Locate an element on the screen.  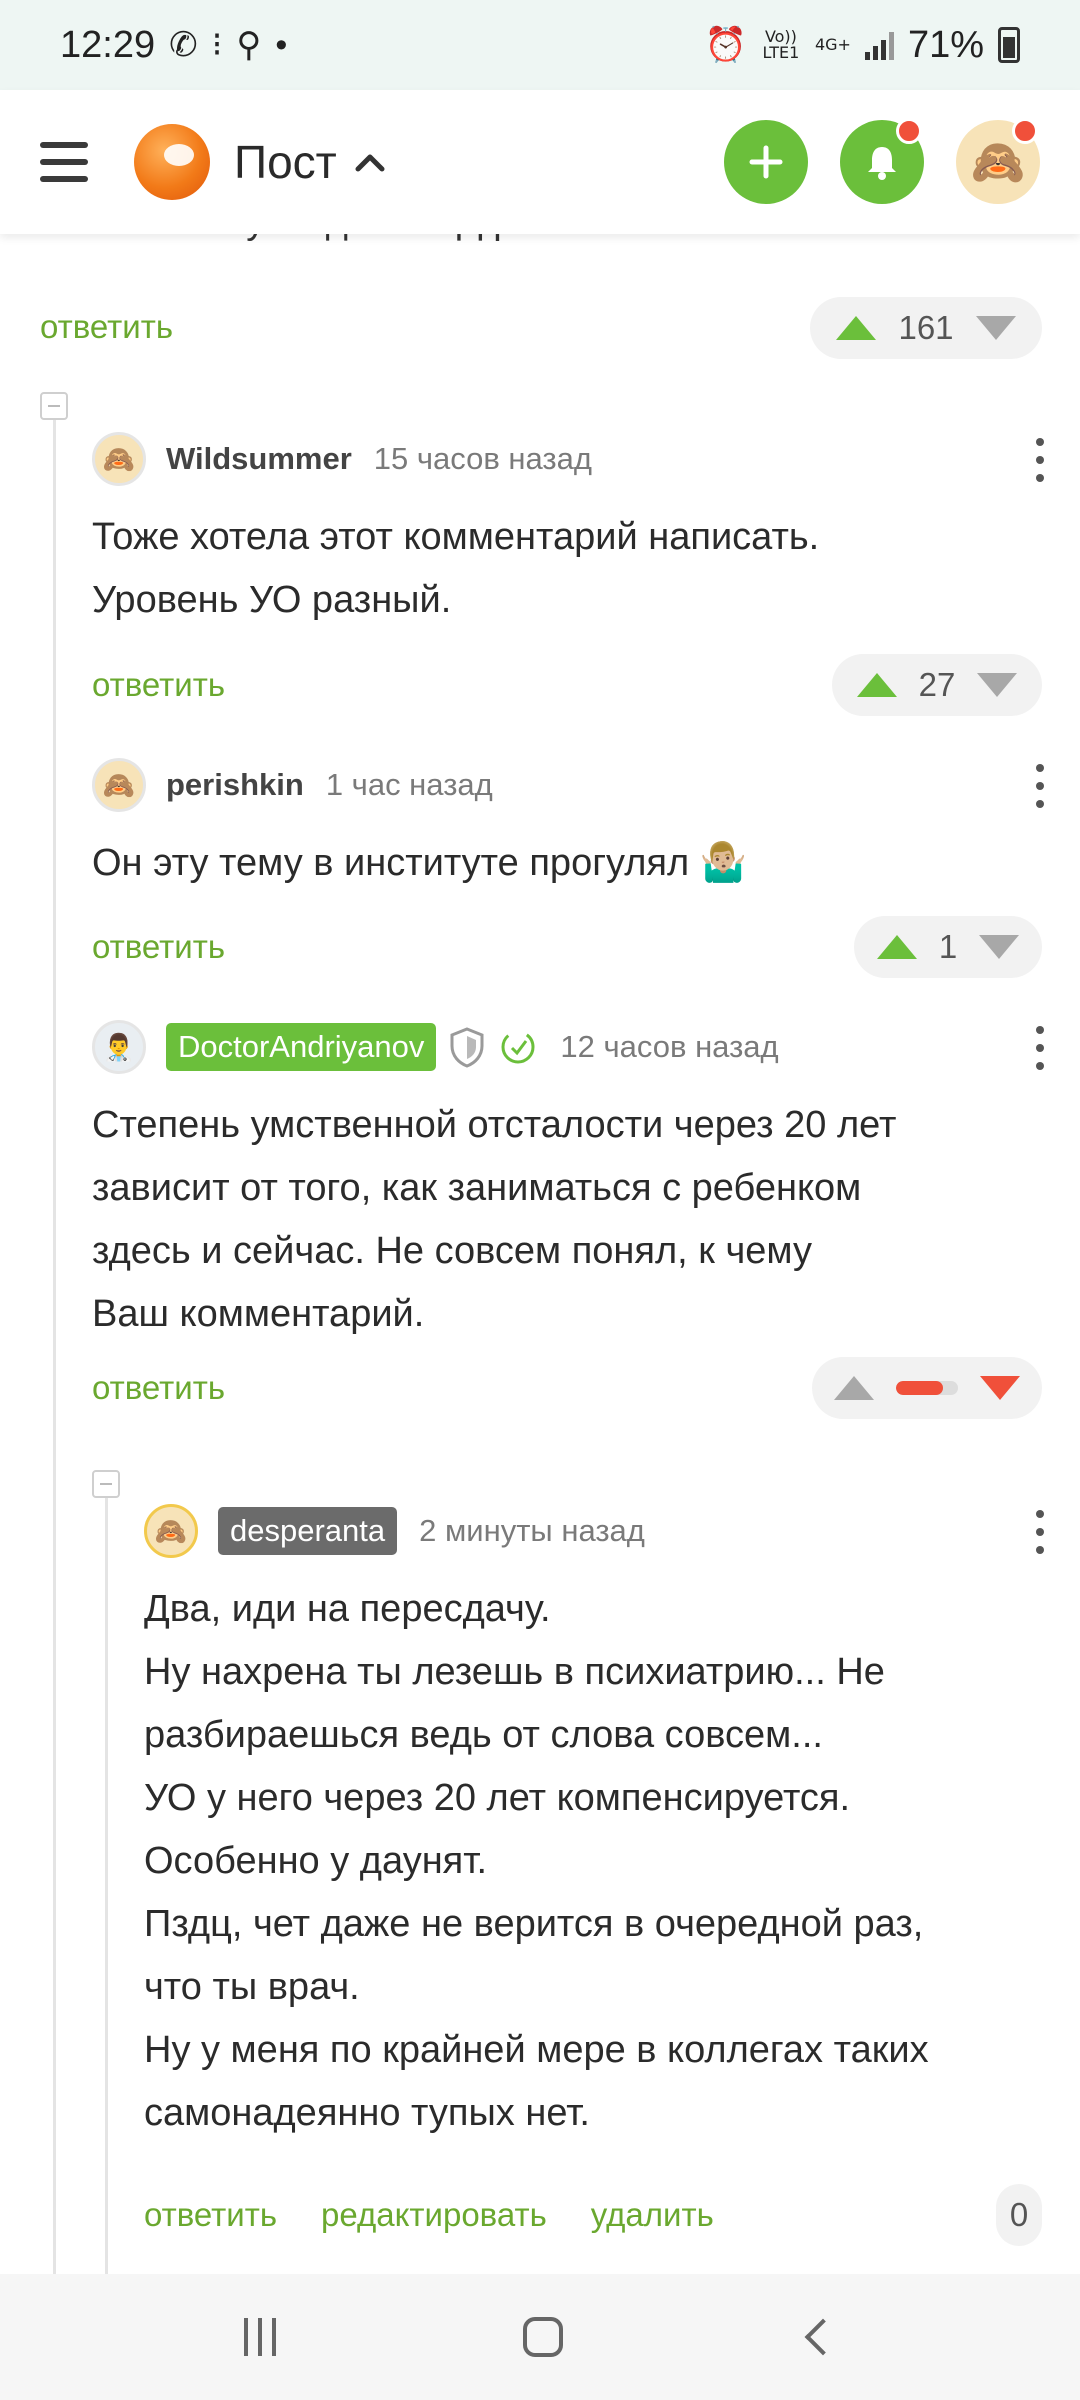
avatar-face-icon: 🙈 is located at coordinates (998, 162).